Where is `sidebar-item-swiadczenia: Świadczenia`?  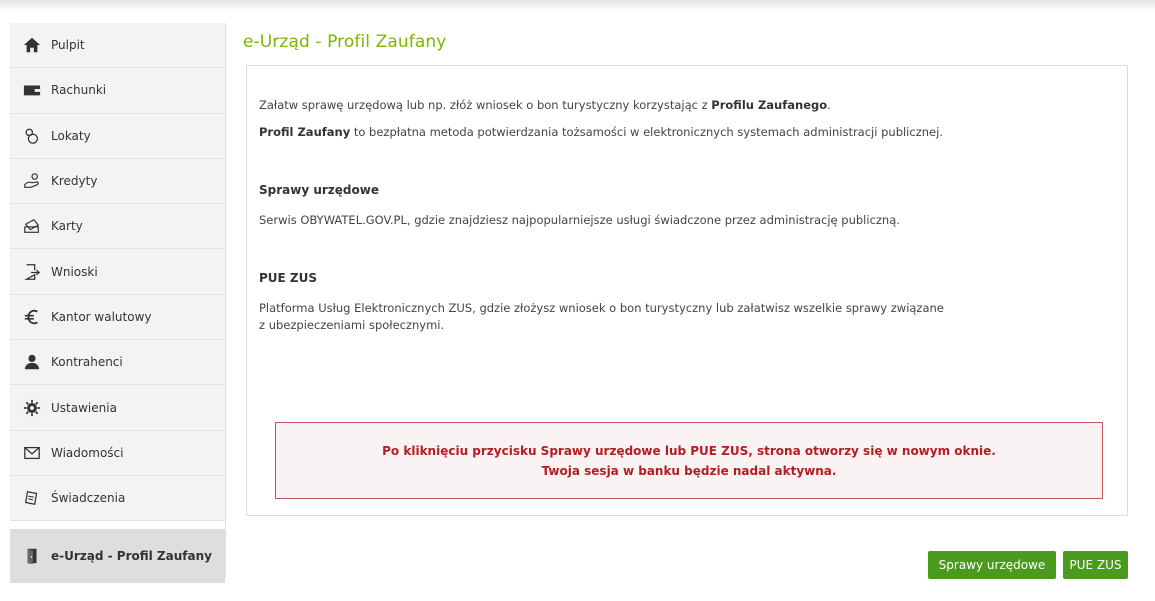 sidebar-item-swiadczenia: Świadczenia is located at coordinates (117, 498).